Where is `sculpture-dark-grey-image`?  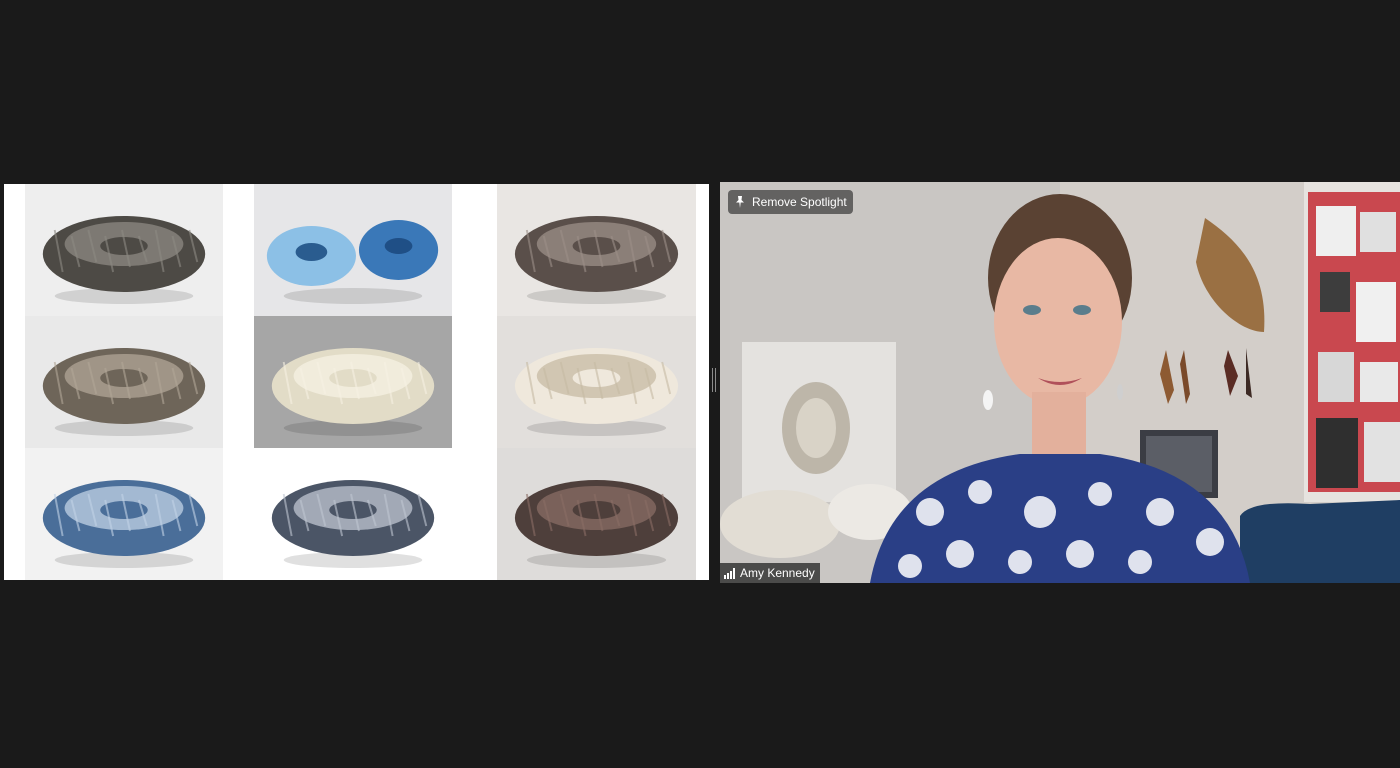
sculpture-dark-grey-image is located at coordinates (124, 250).